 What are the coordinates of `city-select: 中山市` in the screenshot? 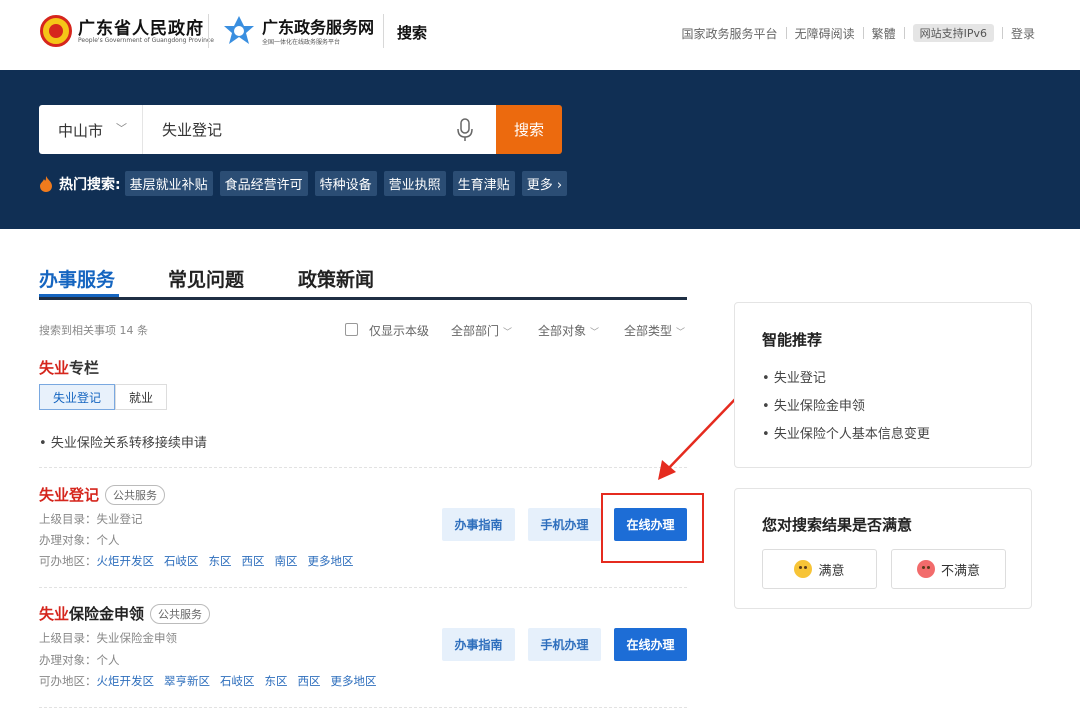 It's located at (80, 130).